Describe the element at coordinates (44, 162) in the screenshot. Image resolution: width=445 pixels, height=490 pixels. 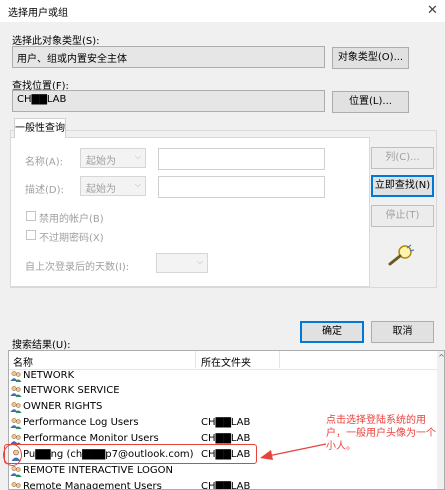
I see `name-label: 名称(A):` at that location.